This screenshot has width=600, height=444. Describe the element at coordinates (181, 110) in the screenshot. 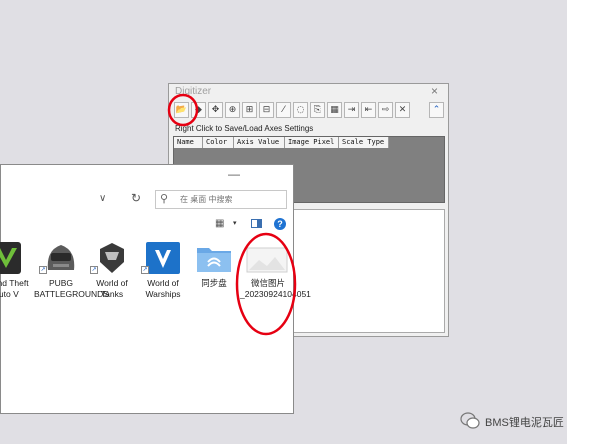

I see `open-file-icon: 📂` at that location.